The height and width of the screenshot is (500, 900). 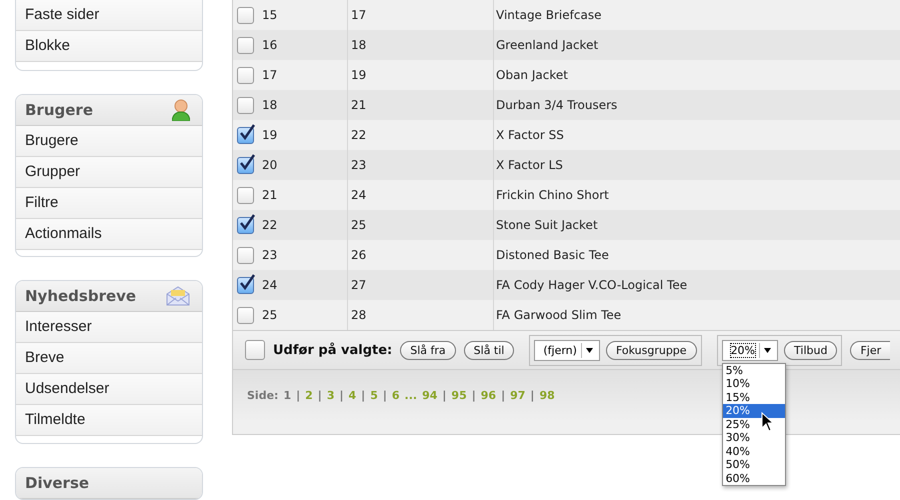 I want to click on row-number: 15, so click(x=270, y=15).